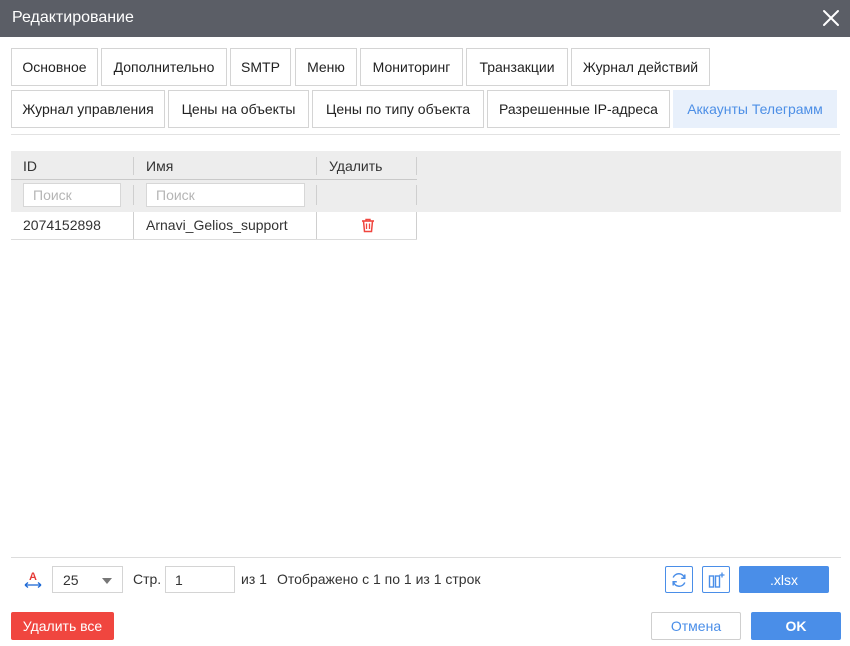 Image resolution: width=850 pixels, height=646 pixels. I want to click on cell-id: 2074152898, so click(62, 225).